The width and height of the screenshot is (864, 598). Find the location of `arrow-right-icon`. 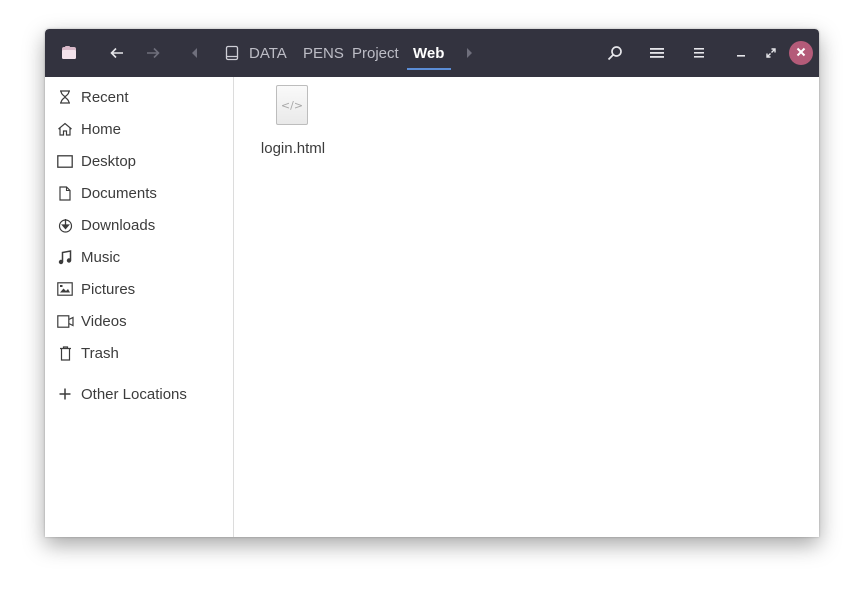

arrow-right-icon is located at coordinates (153, 53).